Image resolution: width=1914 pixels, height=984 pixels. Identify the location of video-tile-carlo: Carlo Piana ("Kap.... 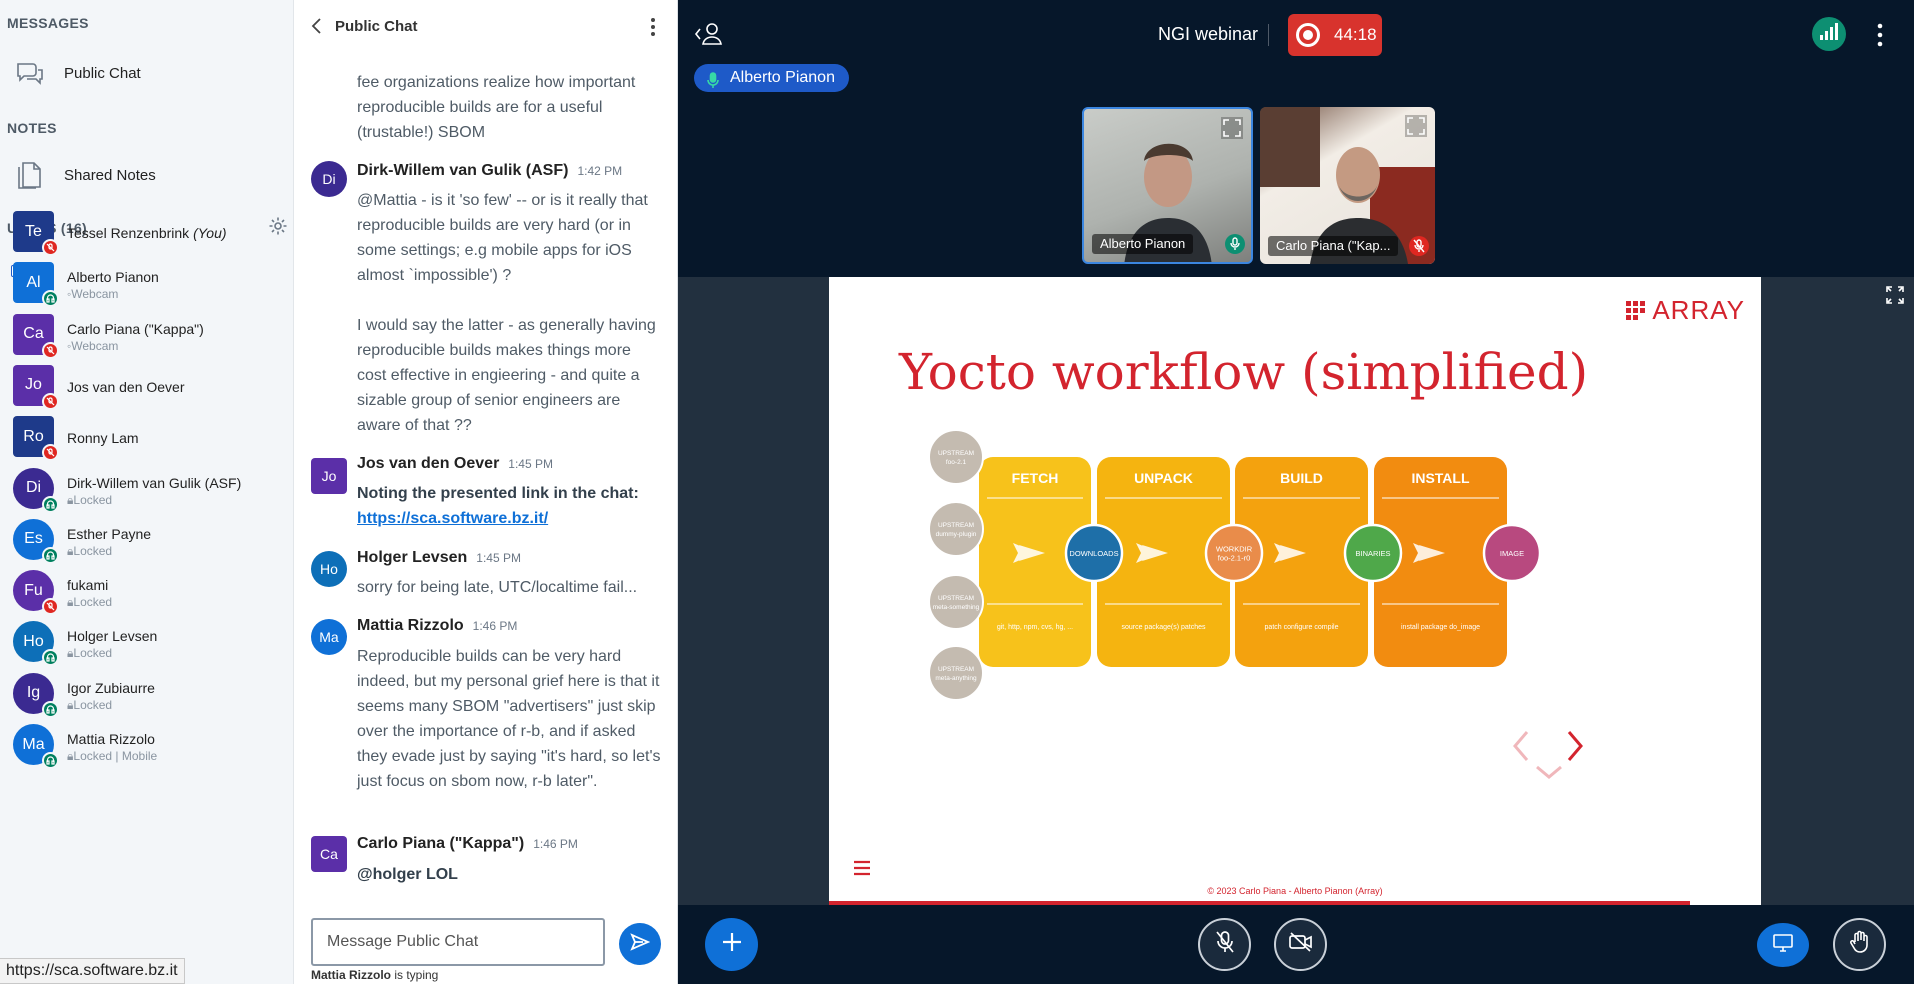
(1347, 185).